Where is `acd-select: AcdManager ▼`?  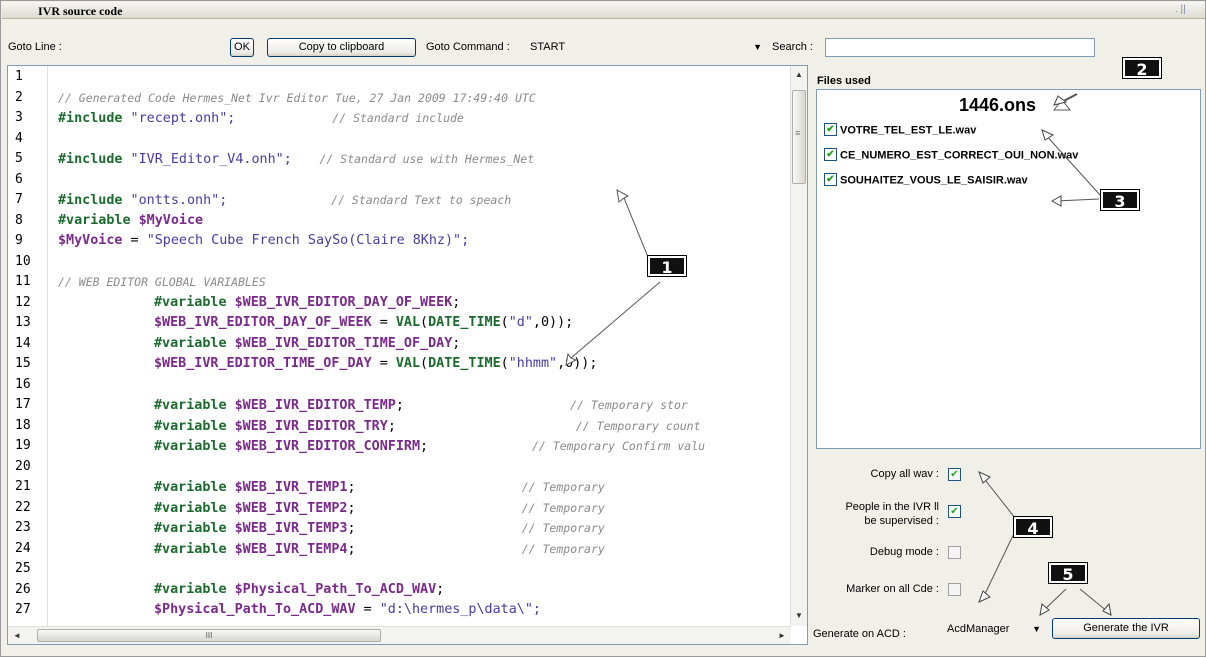
acd-select: AcdManager ▼ is located at coordinates (994, 629).